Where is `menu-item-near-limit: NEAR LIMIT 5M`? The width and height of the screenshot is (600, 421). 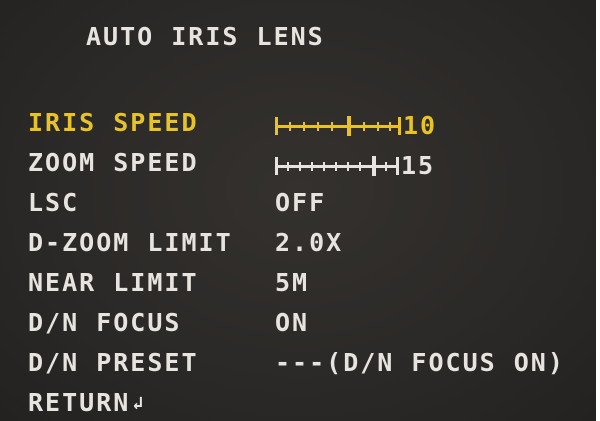
menu-item-near-limit: NEAR LIMIT 5M is located at coordinates (313, 284).